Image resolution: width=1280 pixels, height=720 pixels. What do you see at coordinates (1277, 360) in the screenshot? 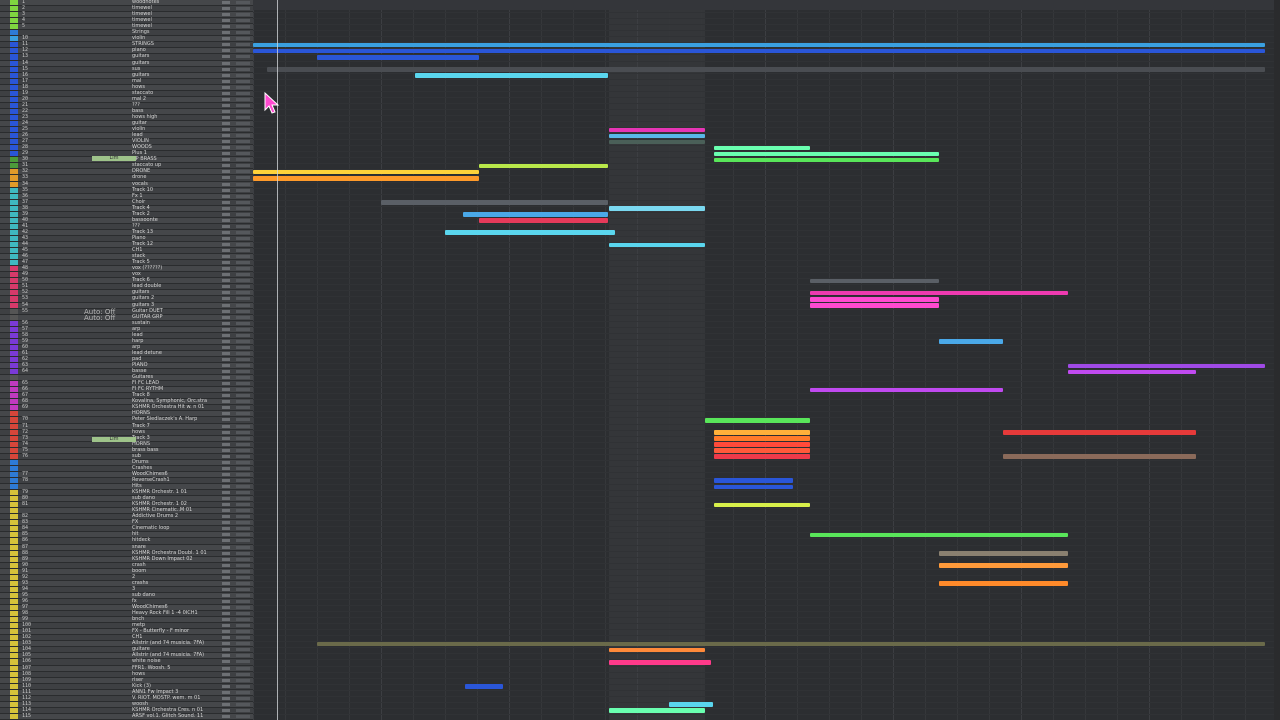
I see `vertical-scrollbar` at bounding box center [1277, 360].